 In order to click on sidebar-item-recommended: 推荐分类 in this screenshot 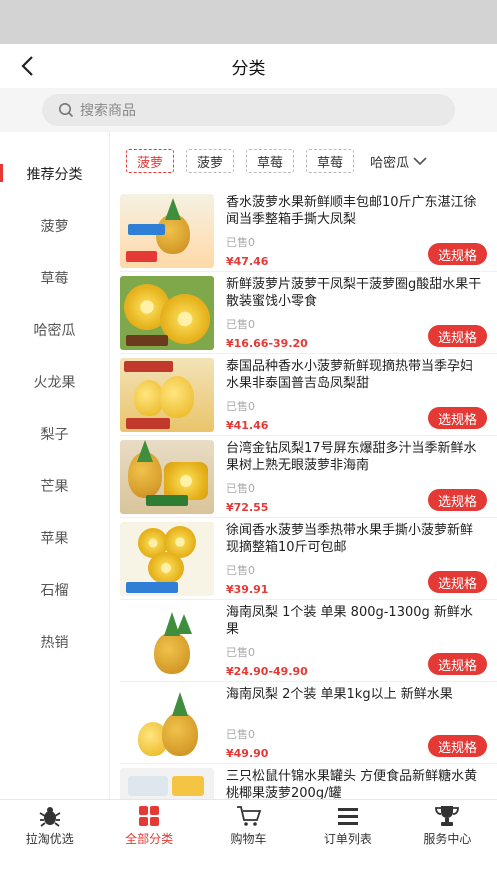, I will do `click(54, 174)`.